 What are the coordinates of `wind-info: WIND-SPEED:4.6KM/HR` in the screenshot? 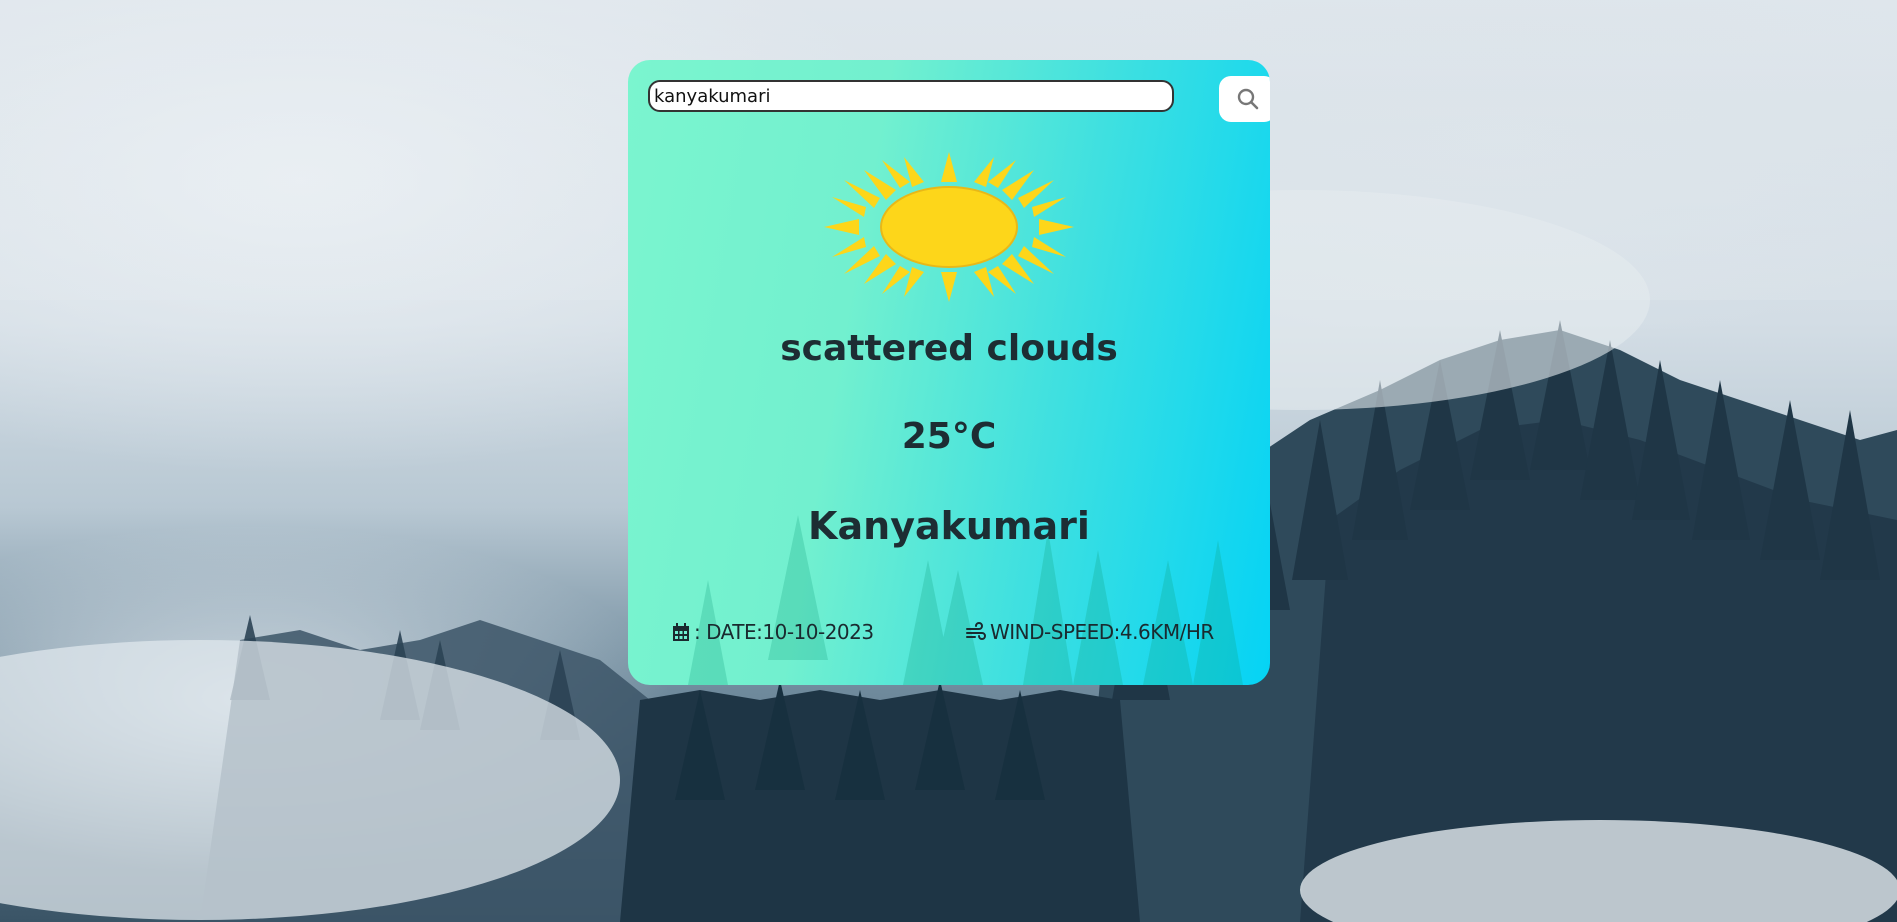 It's located at (1090, 632).